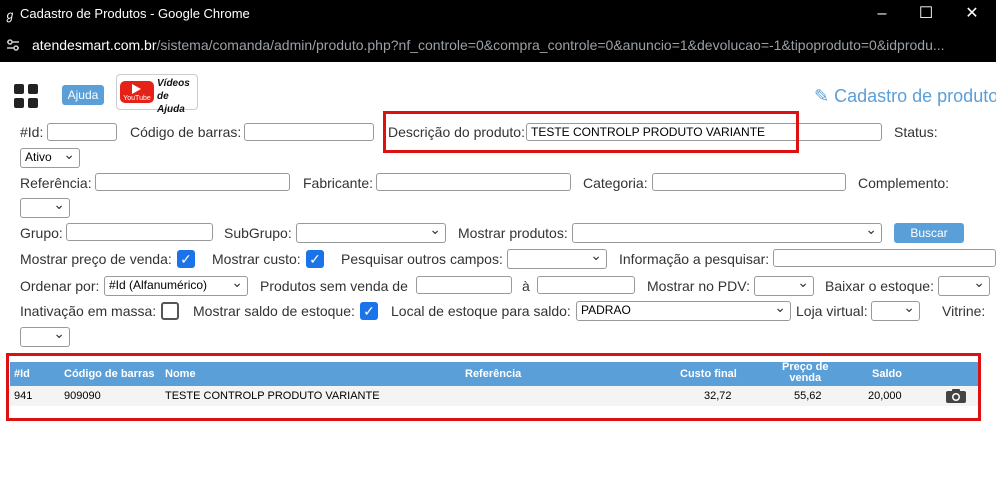 The image size is (996, 504). I want to click on group-input, so click(139, 232).